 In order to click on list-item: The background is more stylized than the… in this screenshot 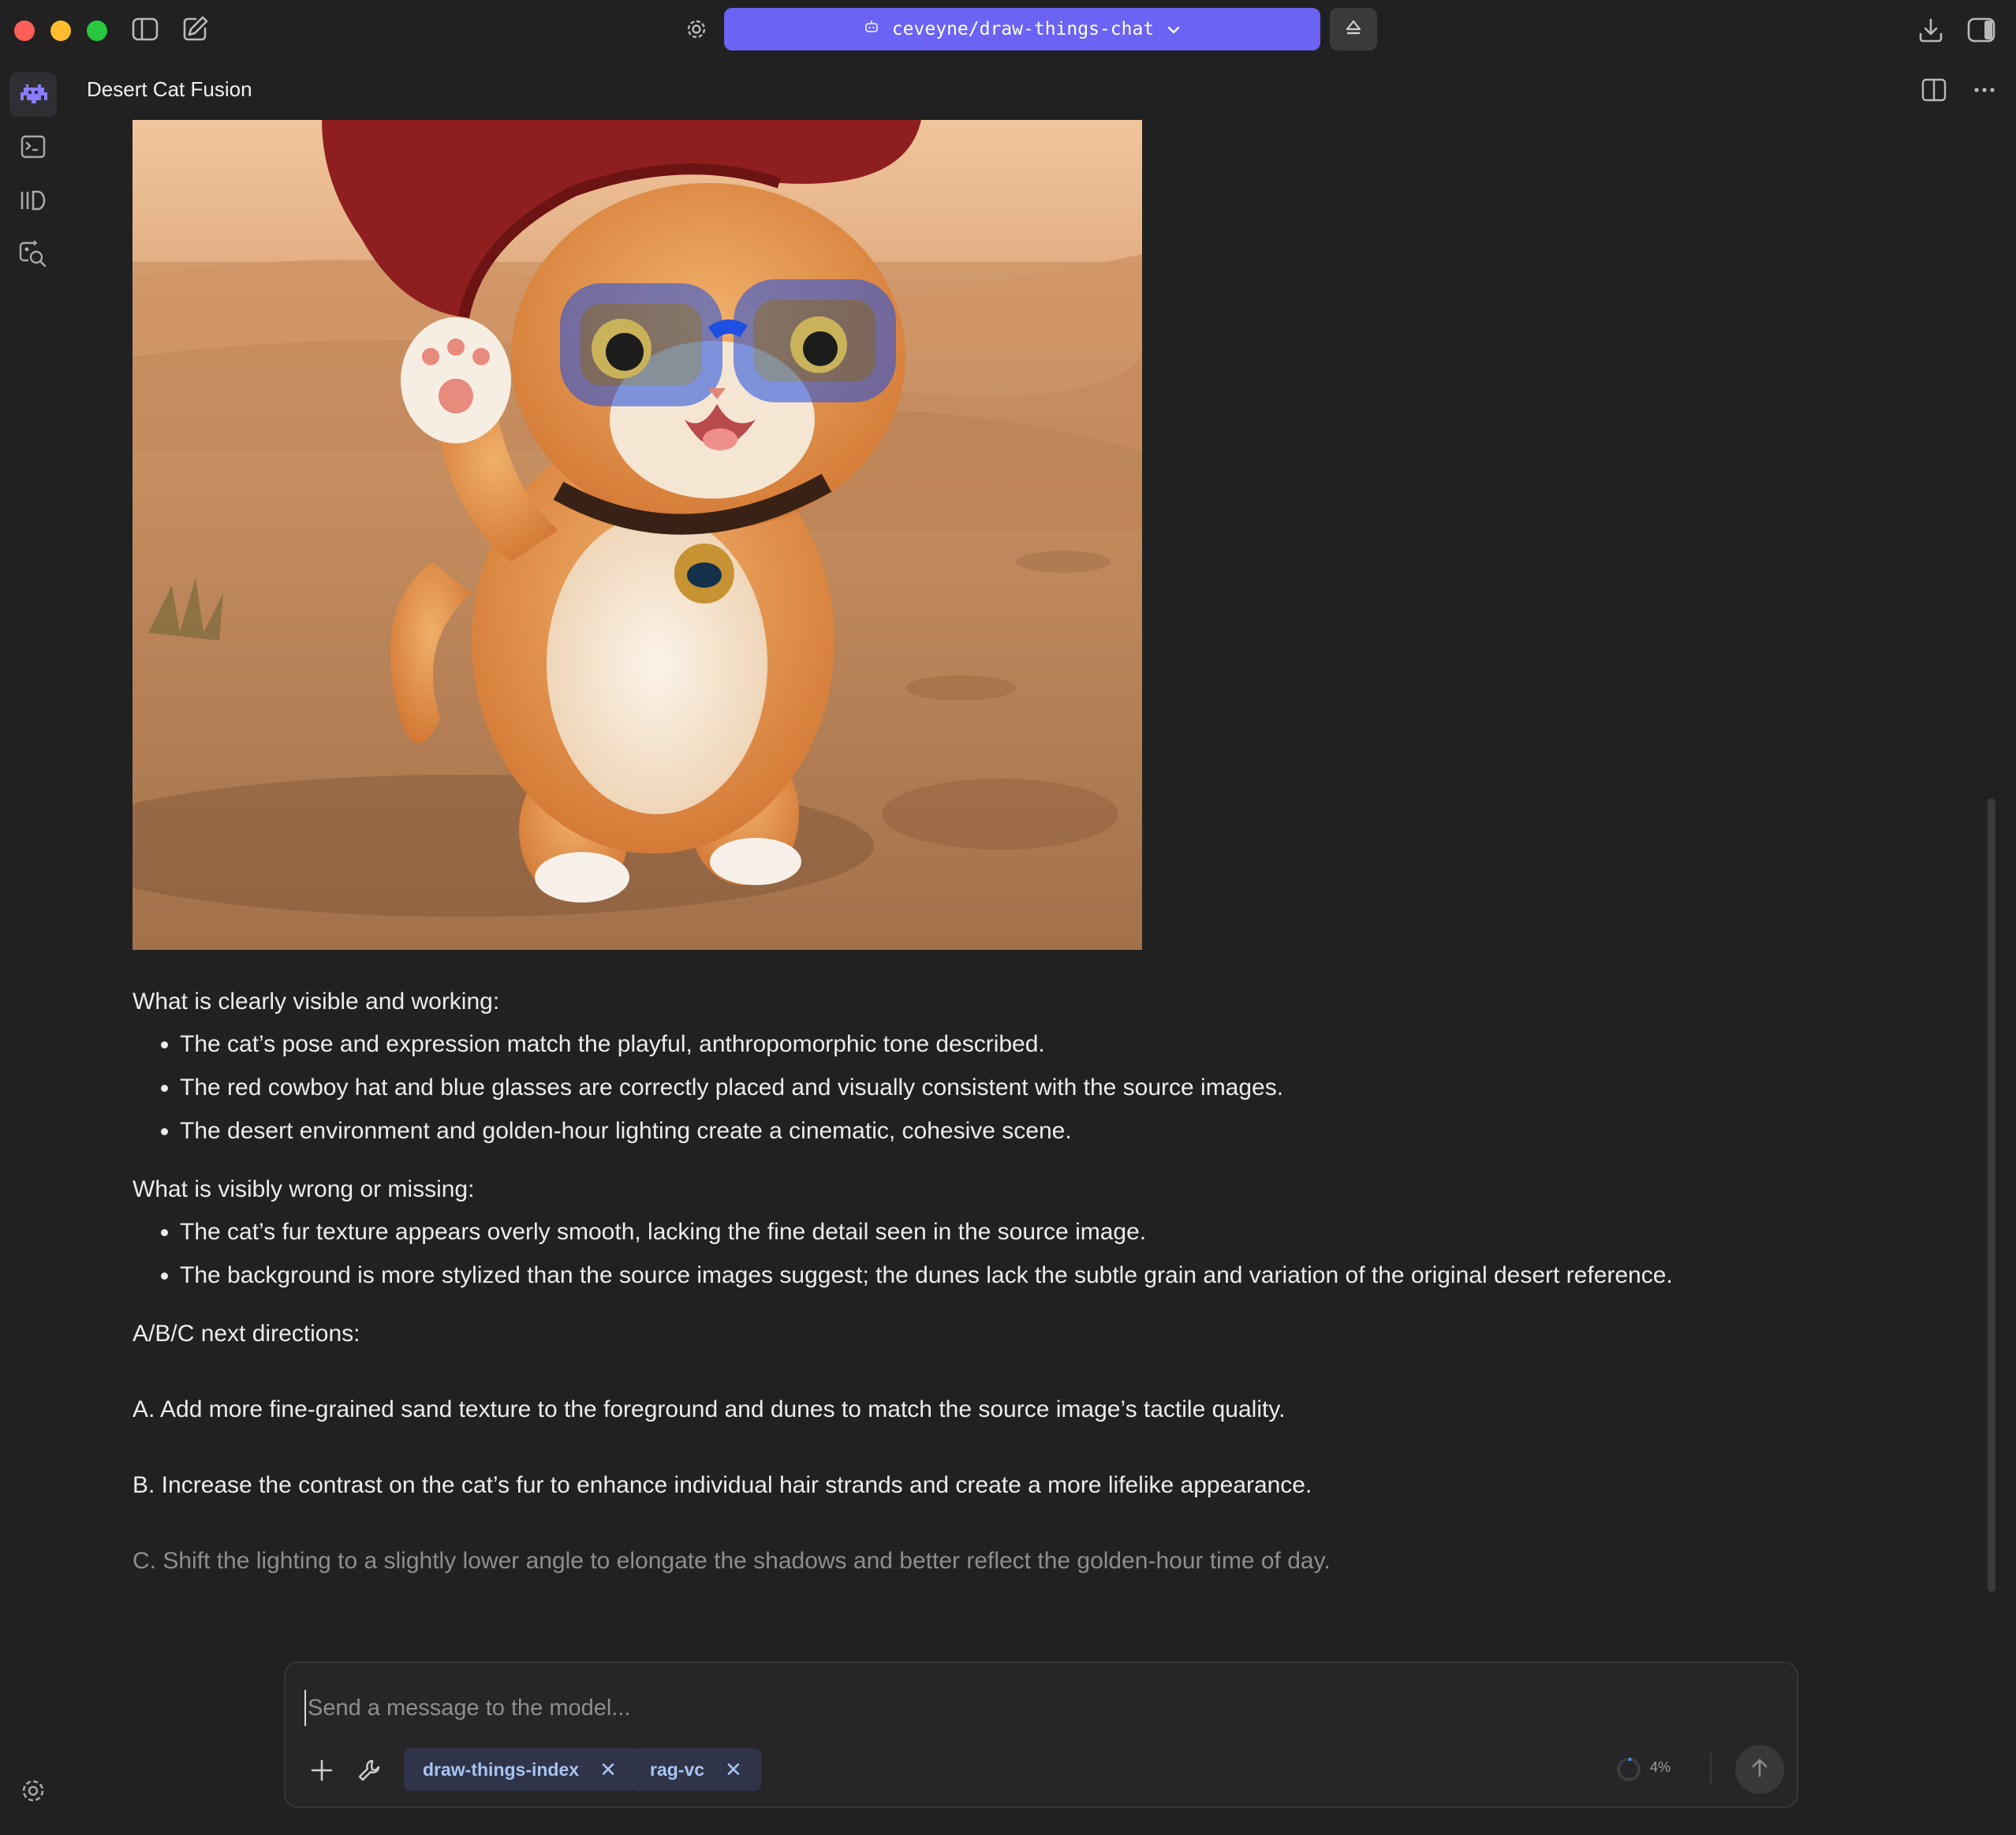, I will do `click(1043, 1275)`.